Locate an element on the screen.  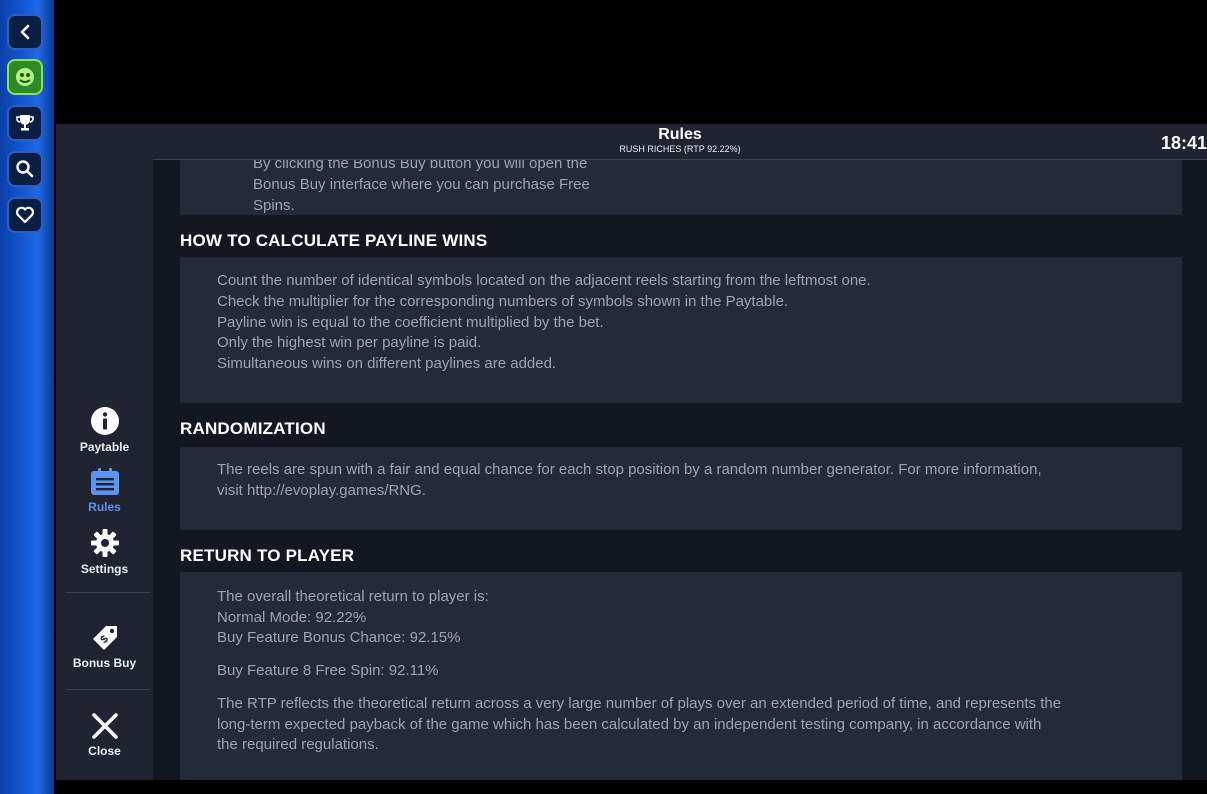
nav-settings-label: Settings is located at coordinates (104, 569).